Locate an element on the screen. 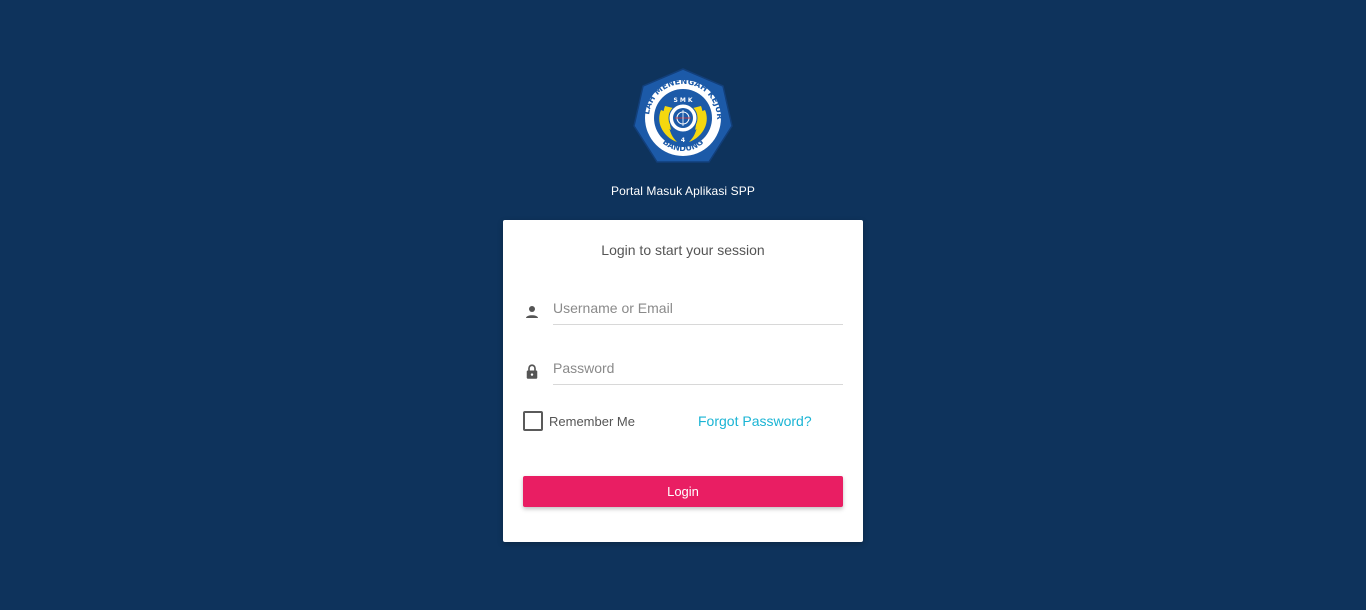  username-input is located at coordinates (698, 308).